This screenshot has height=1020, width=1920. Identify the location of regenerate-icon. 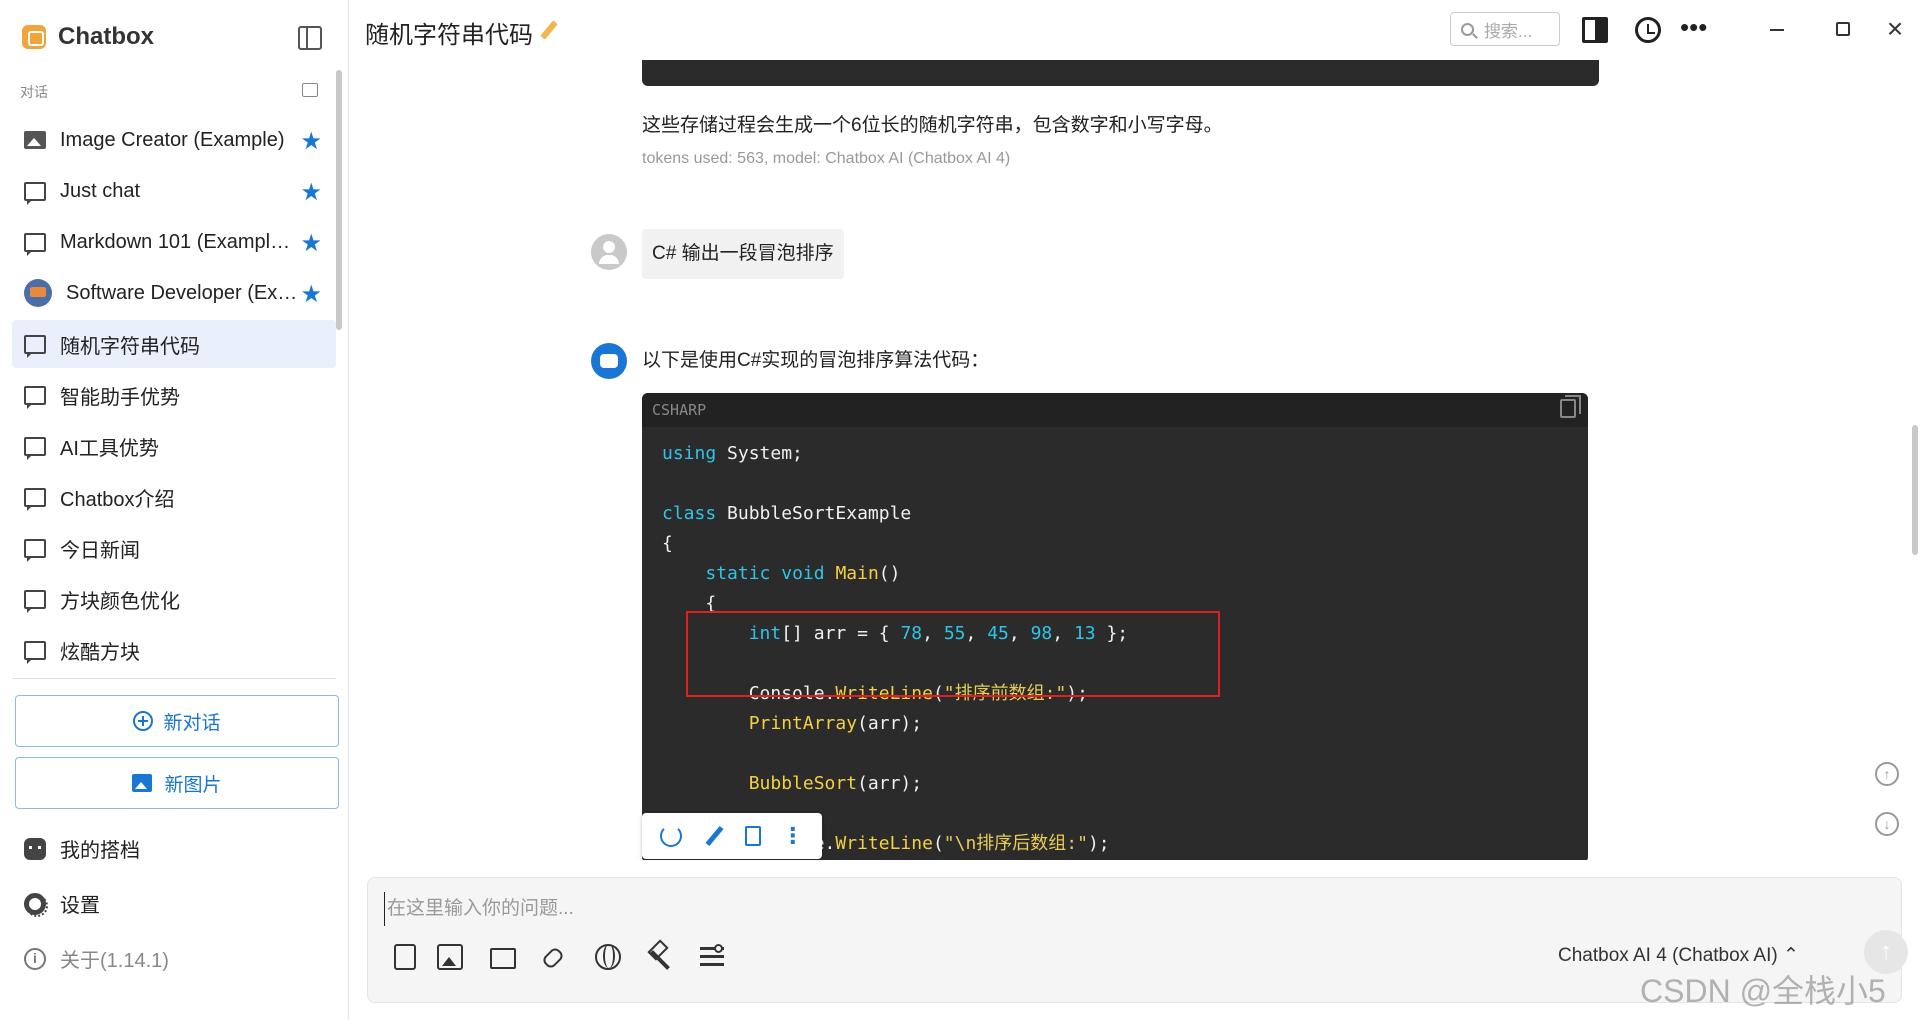
(671, 836).